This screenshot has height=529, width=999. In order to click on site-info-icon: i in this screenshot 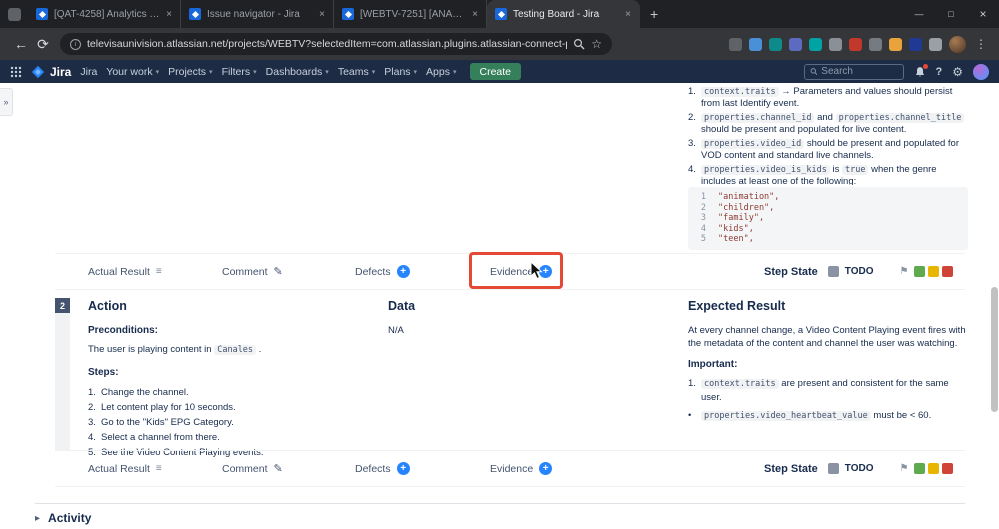, I will do `click(75, 44)`.